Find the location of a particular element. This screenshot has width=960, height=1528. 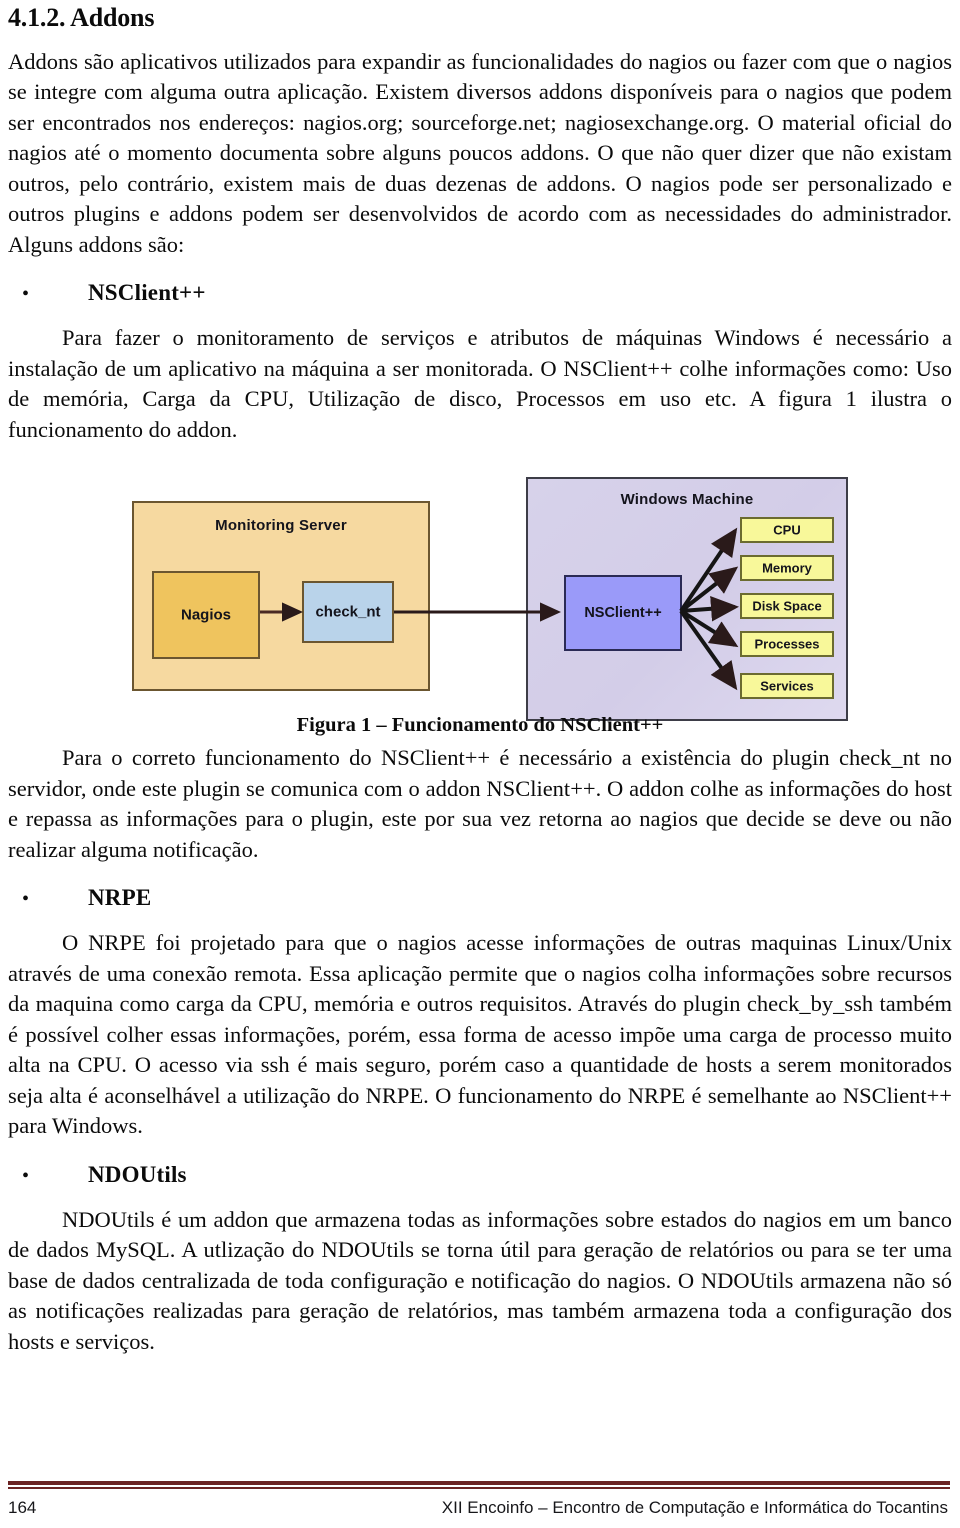

resource-label: Services is located at coordinates (787, 686).